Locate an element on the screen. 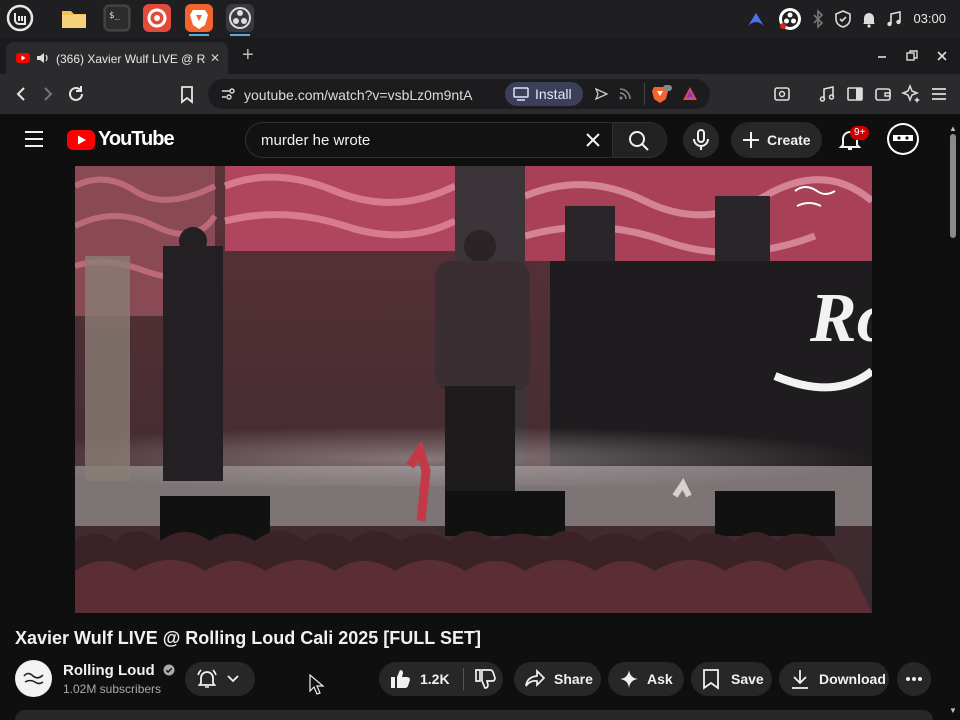 This screenshot has height=720, width=960. notification-count-badge: 9+ is located at coordinates (860, 133).